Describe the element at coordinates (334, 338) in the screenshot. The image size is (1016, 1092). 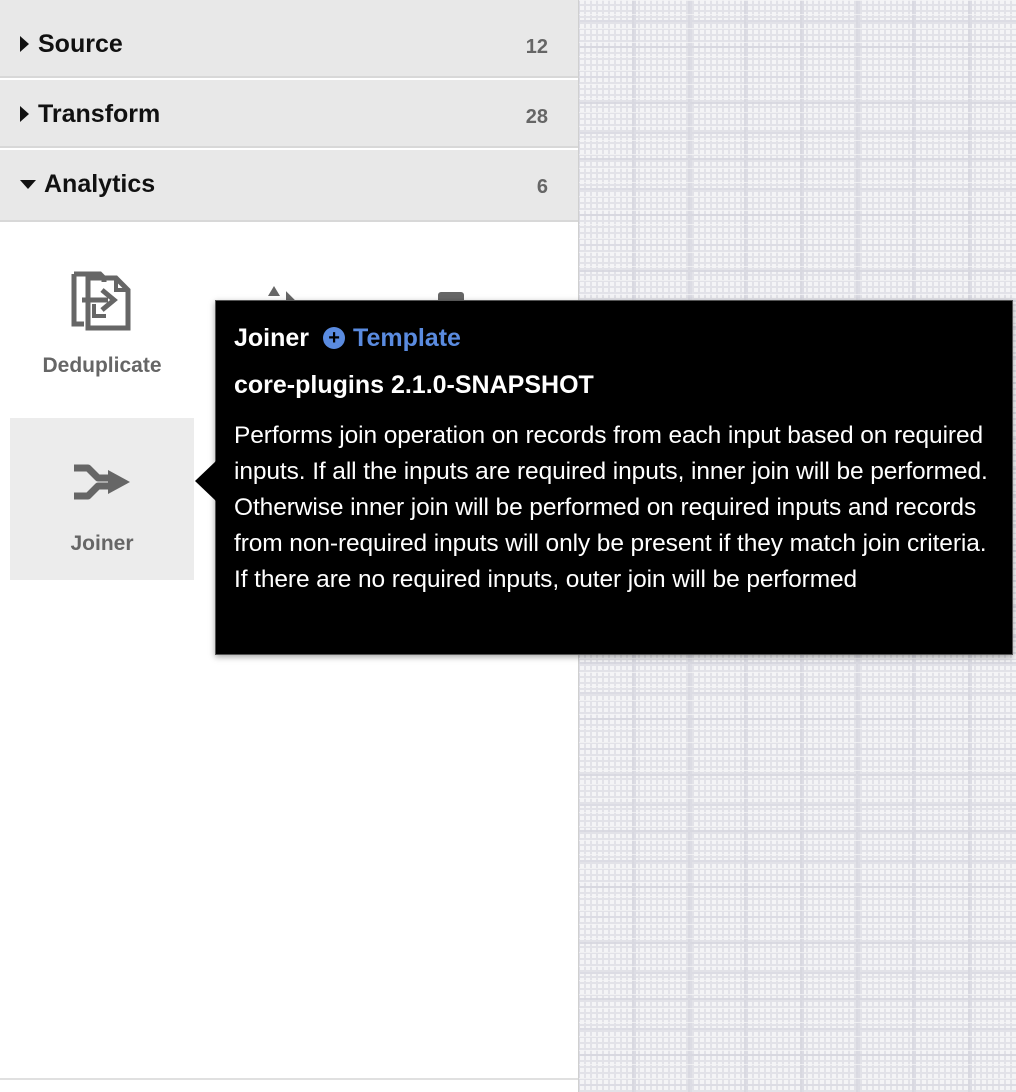
I see `plus-circle-icon: +` at that location.